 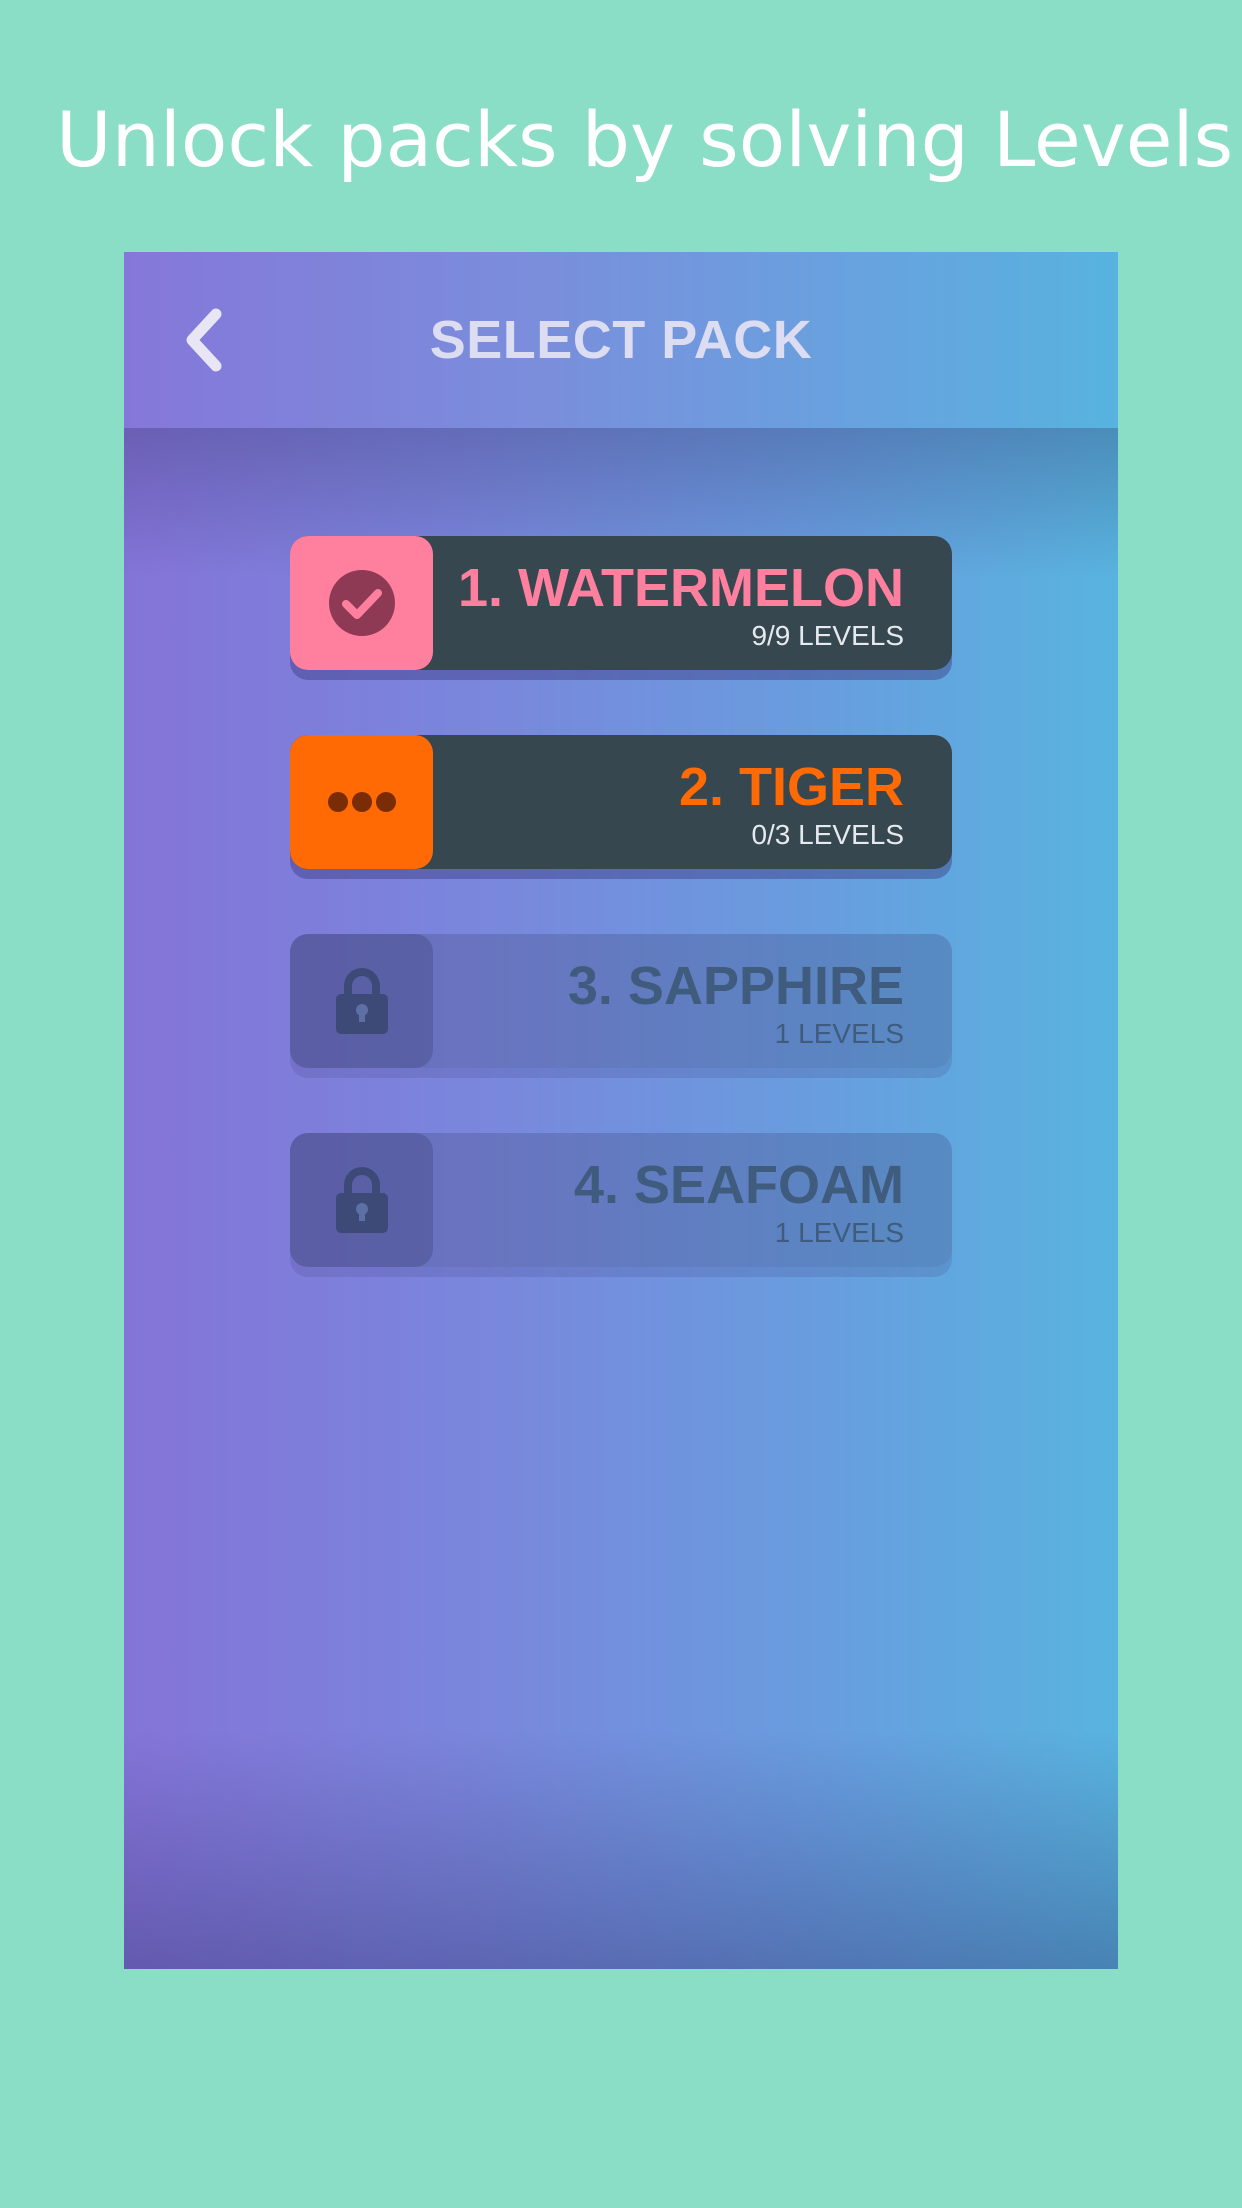 What do you see at coordinates (827, 635) in the screenshot?
I see `pack-levels: 9/9 LEVELS` at bounding box center [827, 635].